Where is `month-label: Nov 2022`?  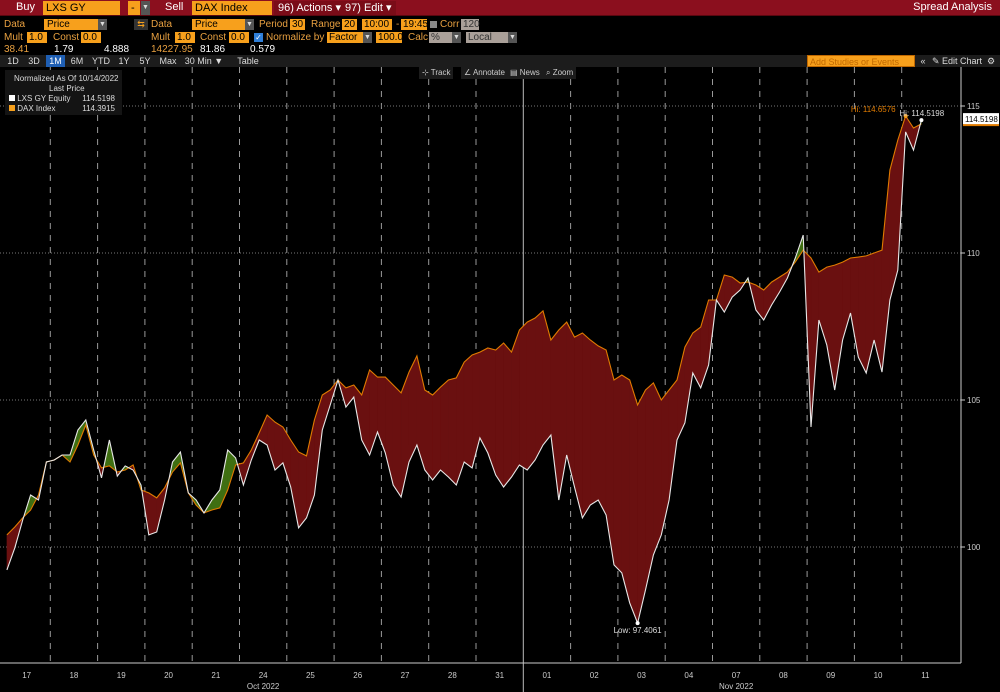 month-label: Nov 2022 is located at coordinates (736, 686).